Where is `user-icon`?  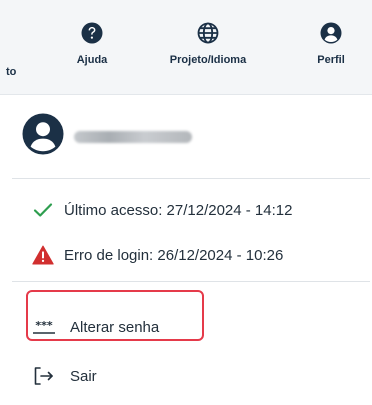
user-icon is located at coordinates (331, 33).